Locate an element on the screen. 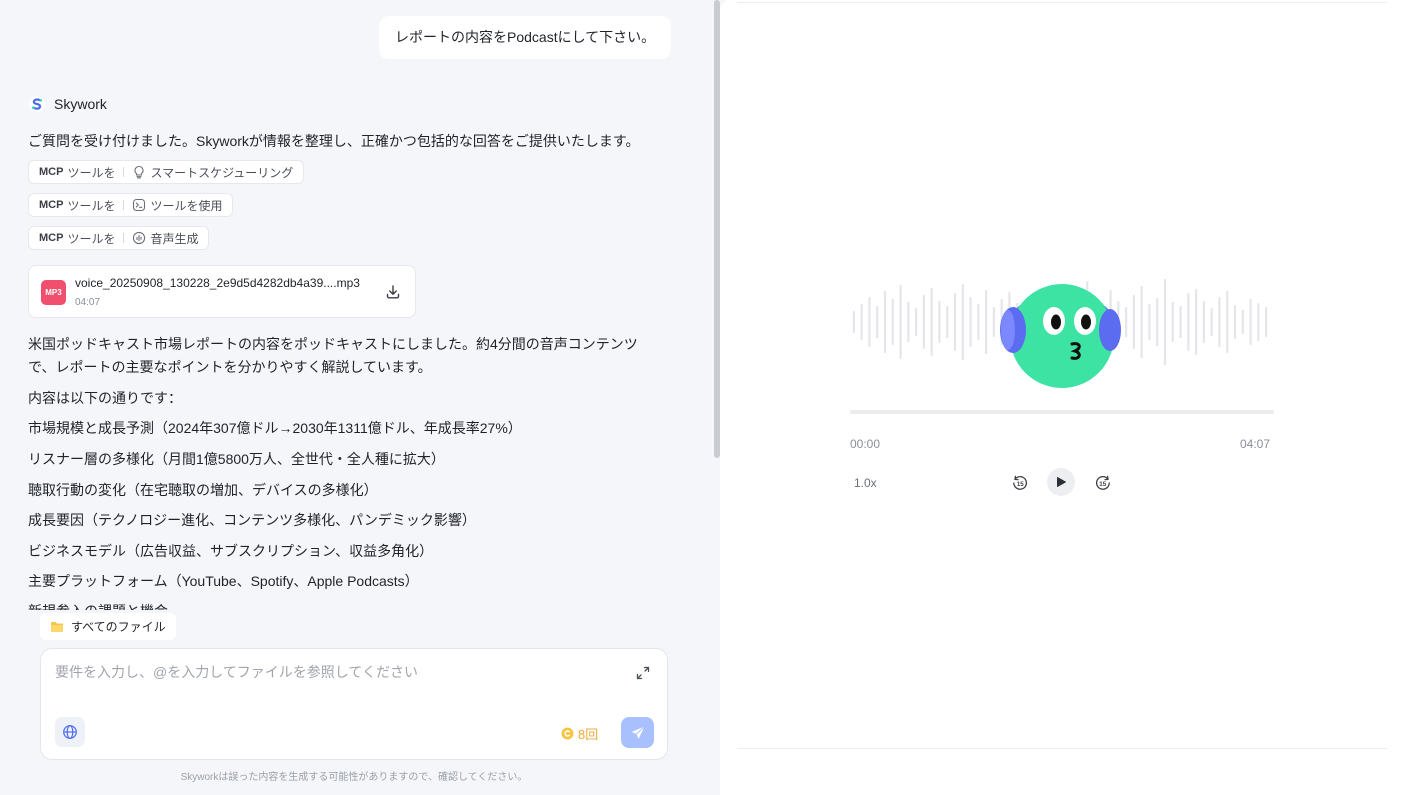  list-item: 成長要因（テクノロジー進化、コンテンツ多様化、パンデミック影響） is located at coordinates (252, 520).